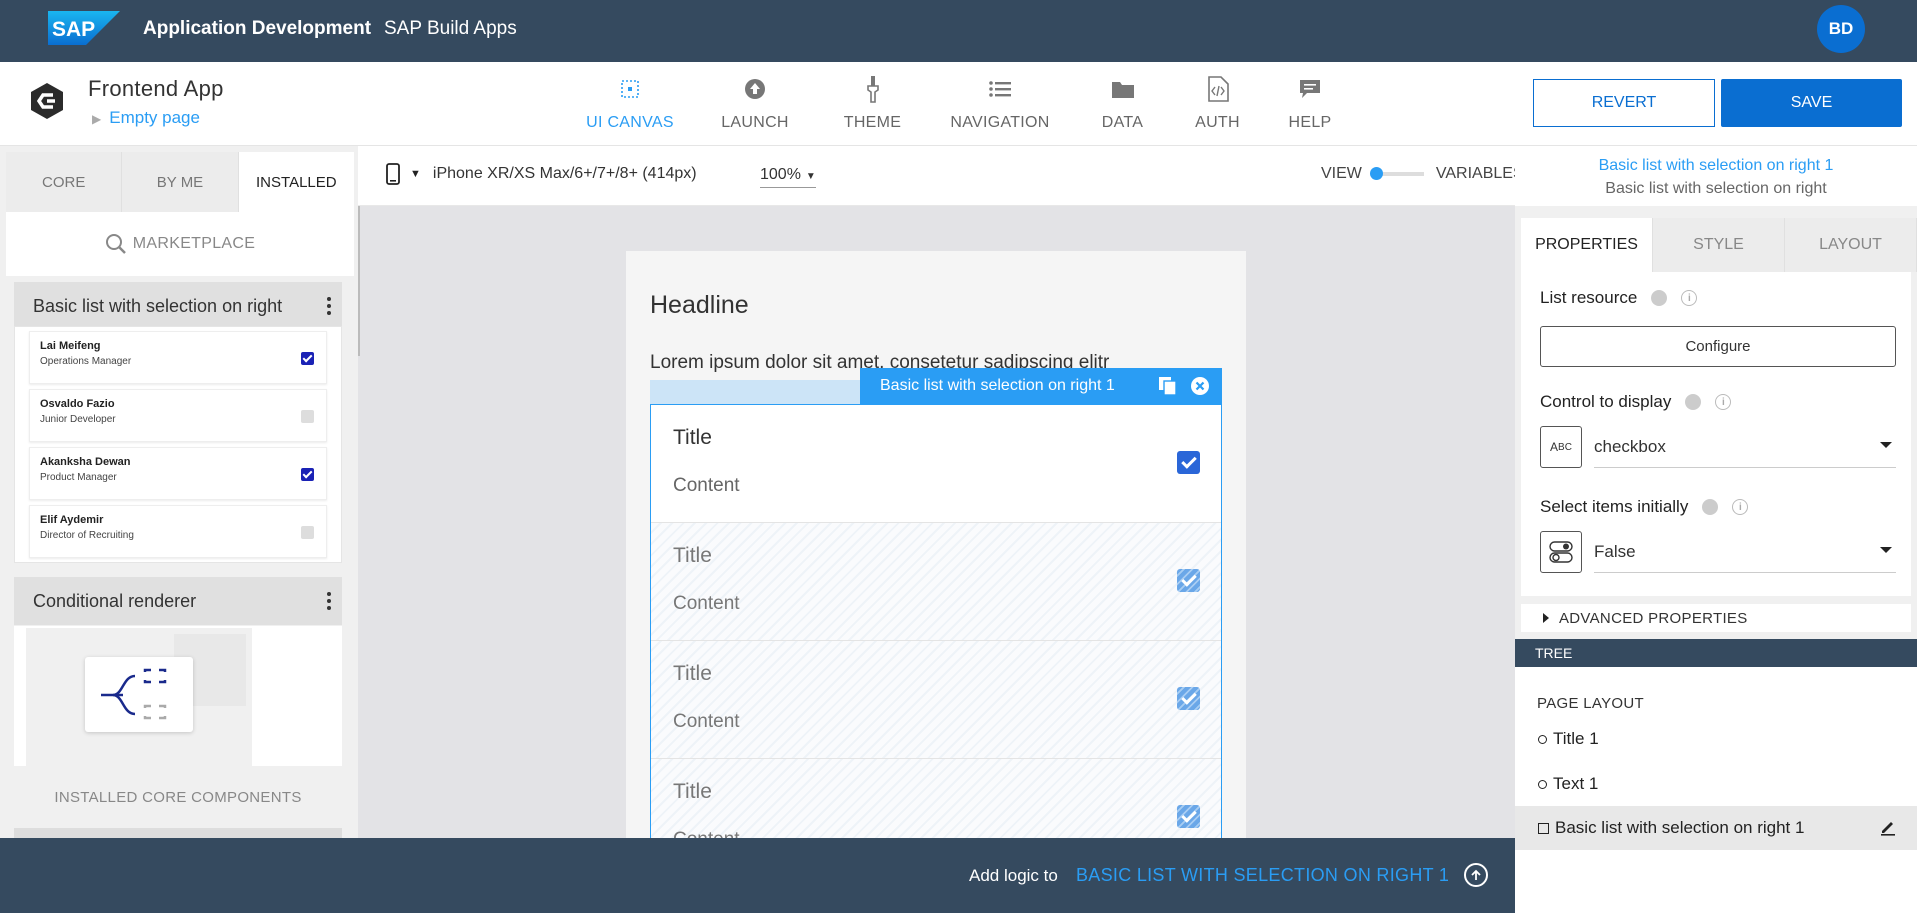 Image resolution: width=1917 pixels, height=913 pixels. Describe the element at coordinates (180, 182) in the screenshot. I see `tab-by-me: BY ME` at that location.